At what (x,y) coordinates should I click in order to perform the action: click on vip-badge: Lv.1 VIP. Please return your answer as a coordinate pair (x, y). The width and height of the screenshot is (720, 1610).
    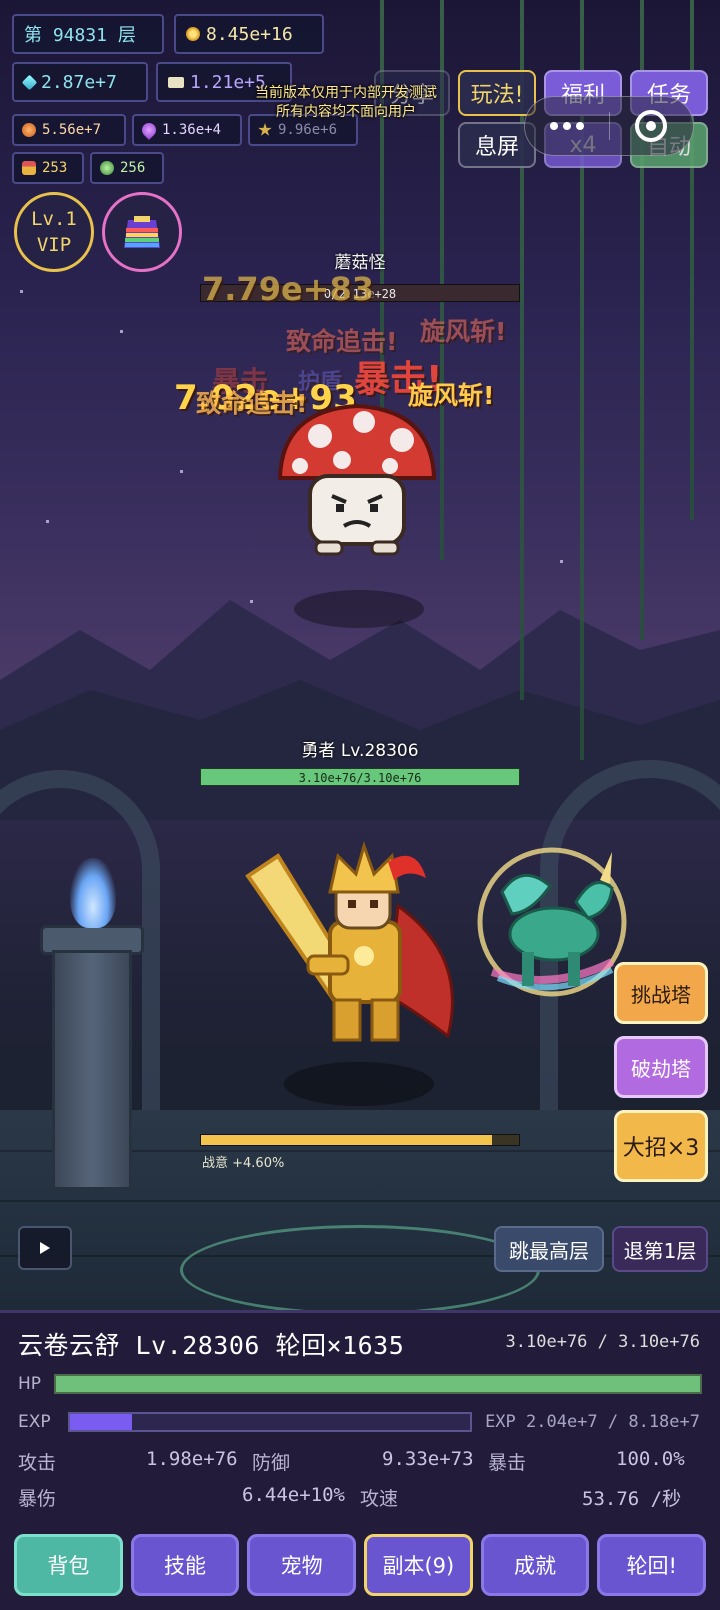
    Looking at the image, I should click on (54, 232).